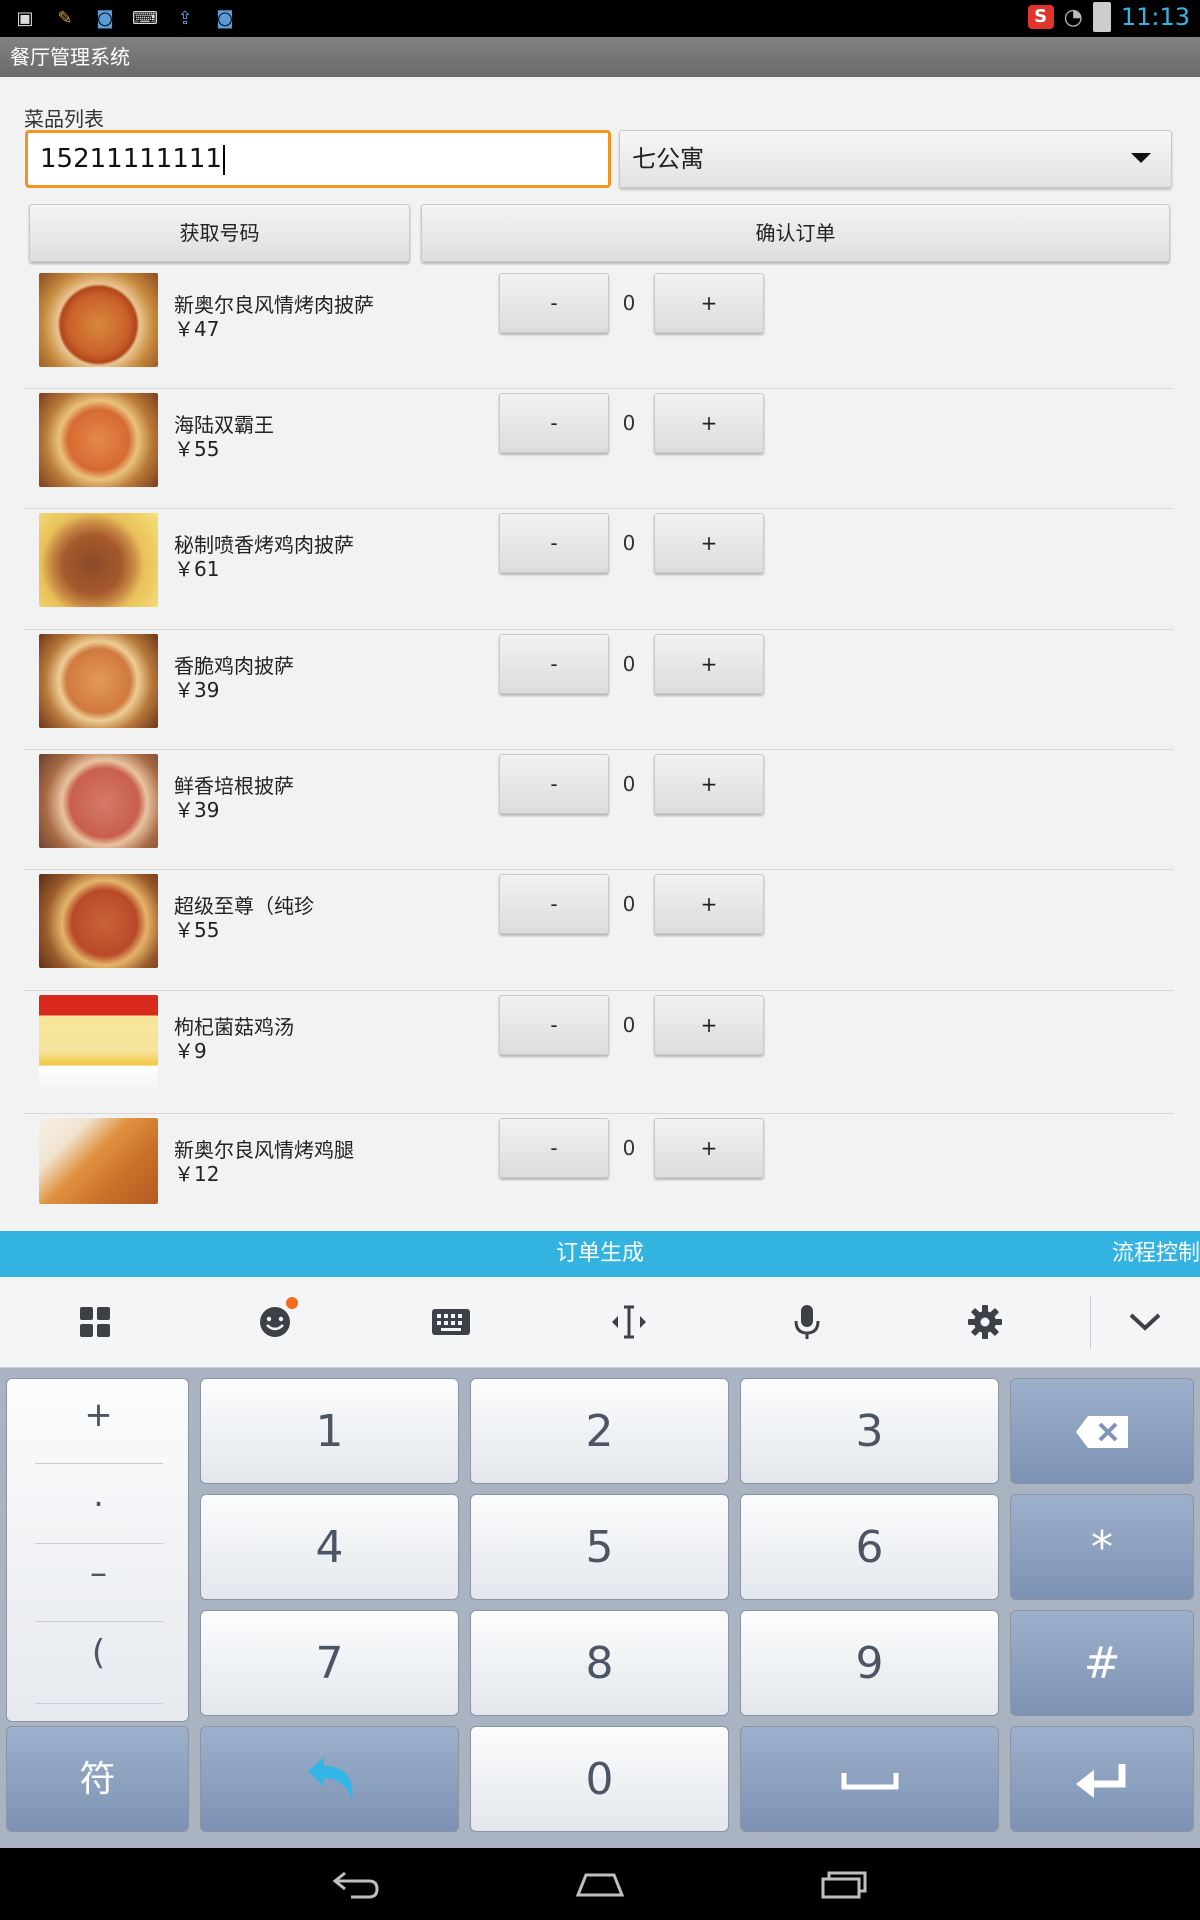  What do you see at coordinates (275, 1322) in the screenshot?
I see `emoji-icon` at bounding box center [275, 1322].